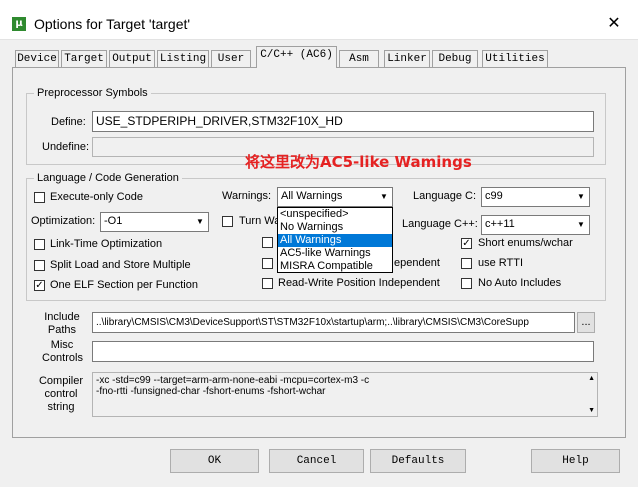 The width and height of the screenshot is (638, 487). Describe the element at coordinates (63, 221) in the screenshot. I see `optimization-label: Optimization:` at that location.